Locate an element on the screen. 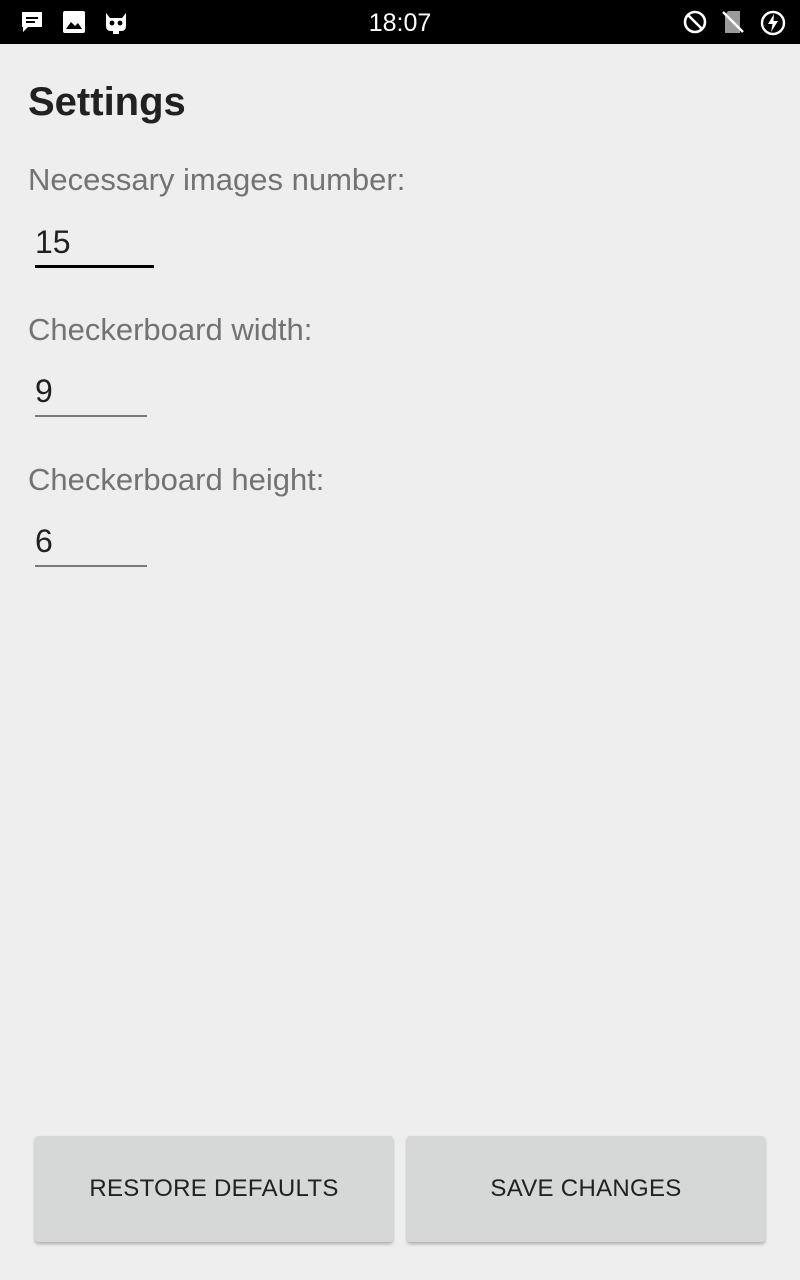 This screenshot has height=1280, width=800. images-number-label: Necessary images number: is located at coordinates (217, 179).